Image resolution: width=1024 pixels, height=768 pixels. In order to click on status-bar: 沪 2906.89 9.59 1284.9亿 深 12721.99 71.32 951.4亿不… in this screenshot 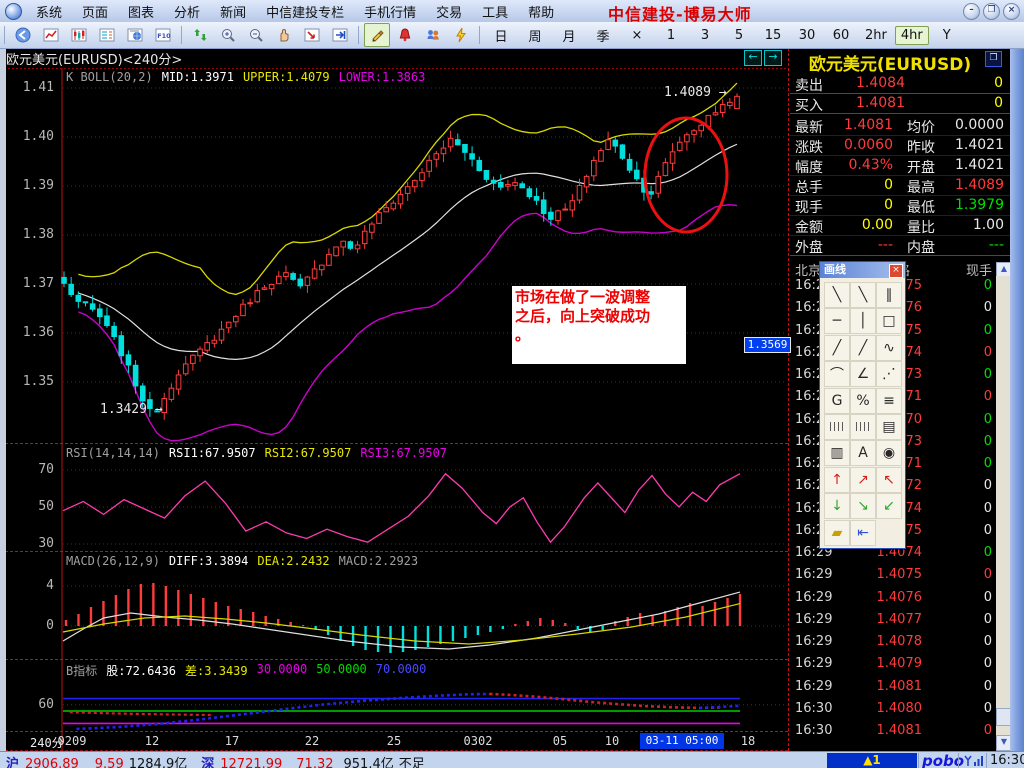, I will do `click(512, 759)`.